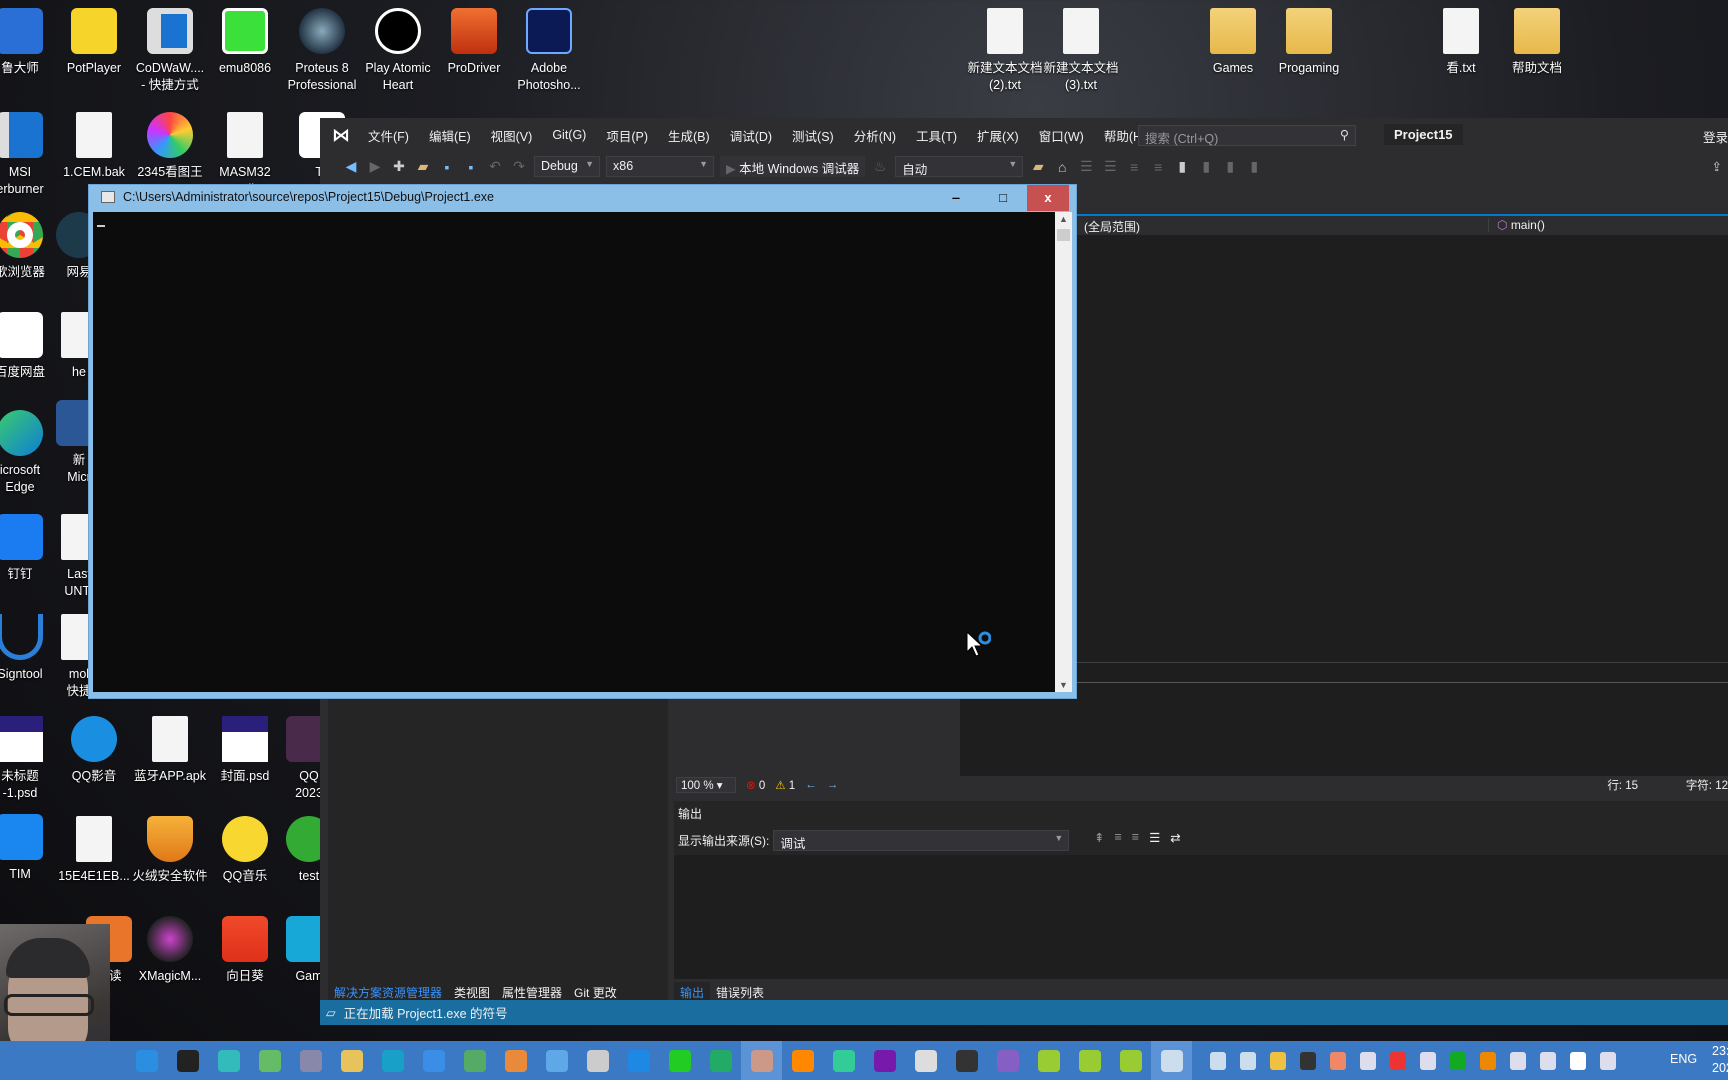 This screenshot has height=1080, width=1728. Describe the element at coordinates (679, 1060) in the screenshot. I see `taskbar-diamond-button` at that location.